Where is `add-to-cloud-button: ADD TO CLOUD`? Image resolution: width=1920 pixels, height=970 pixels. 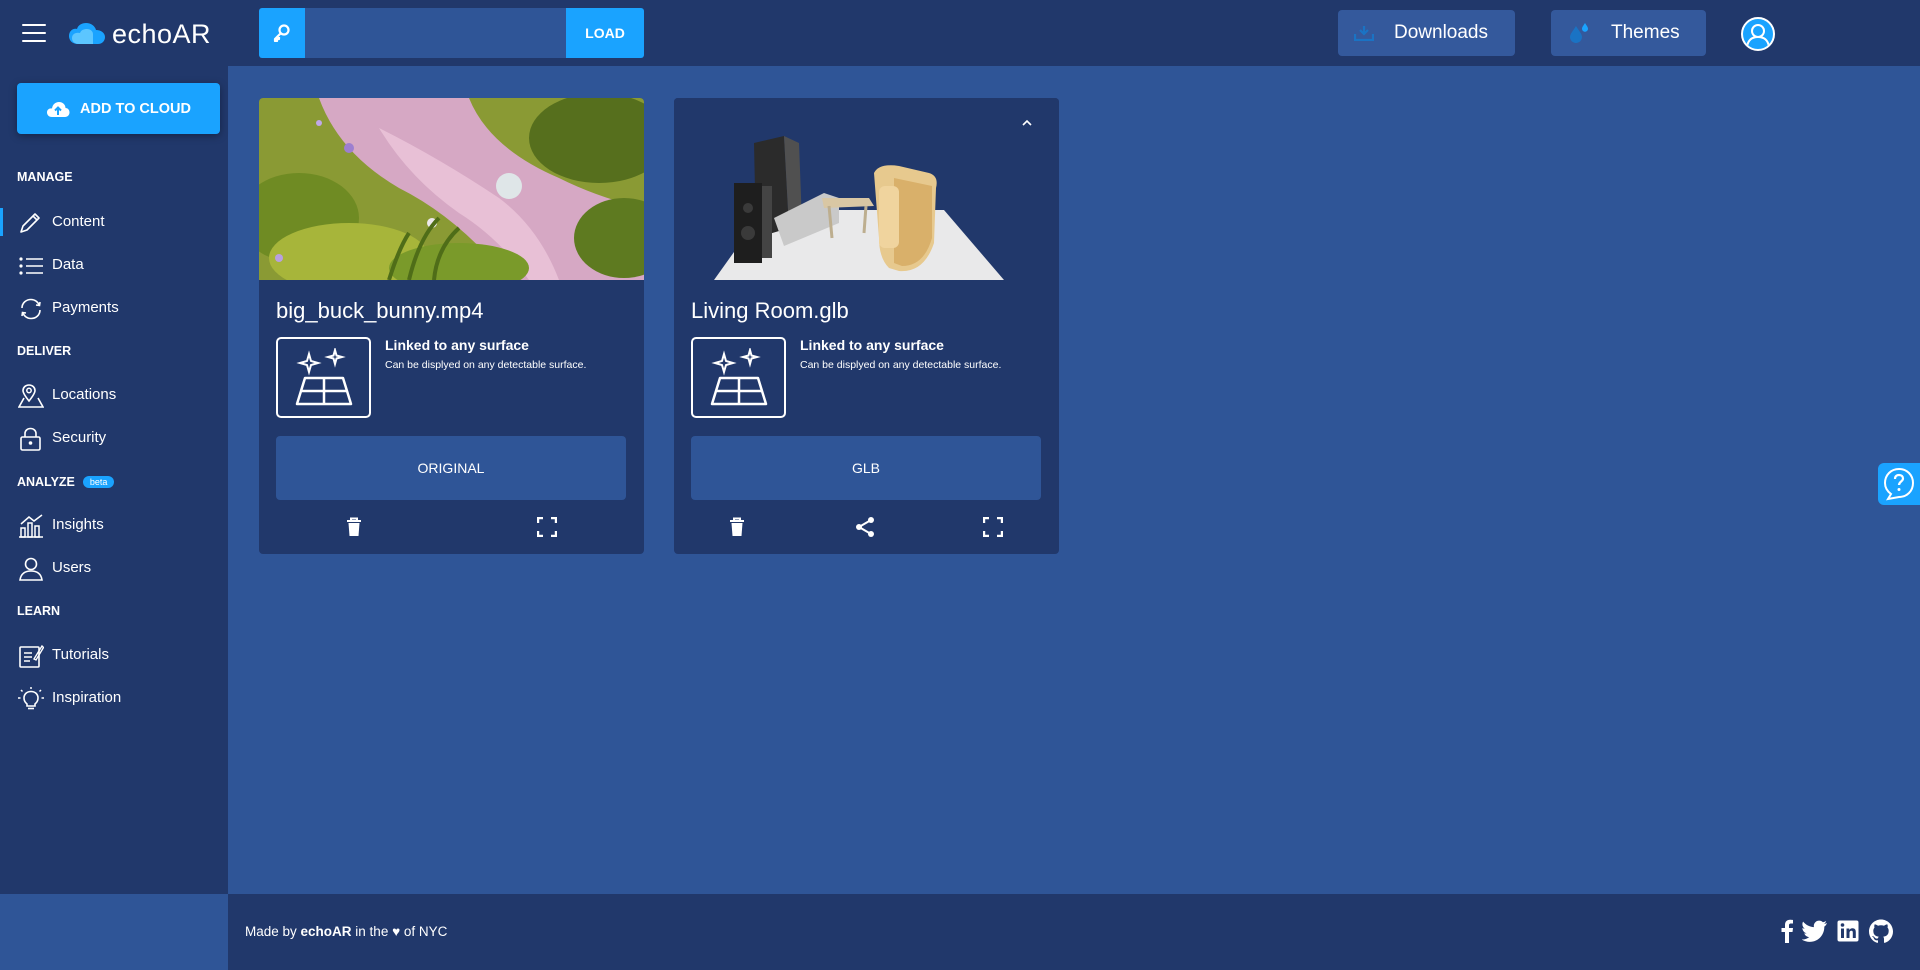 add-to-cloud-button: ADD TO CLOUD is located at coordinates (118, 108).